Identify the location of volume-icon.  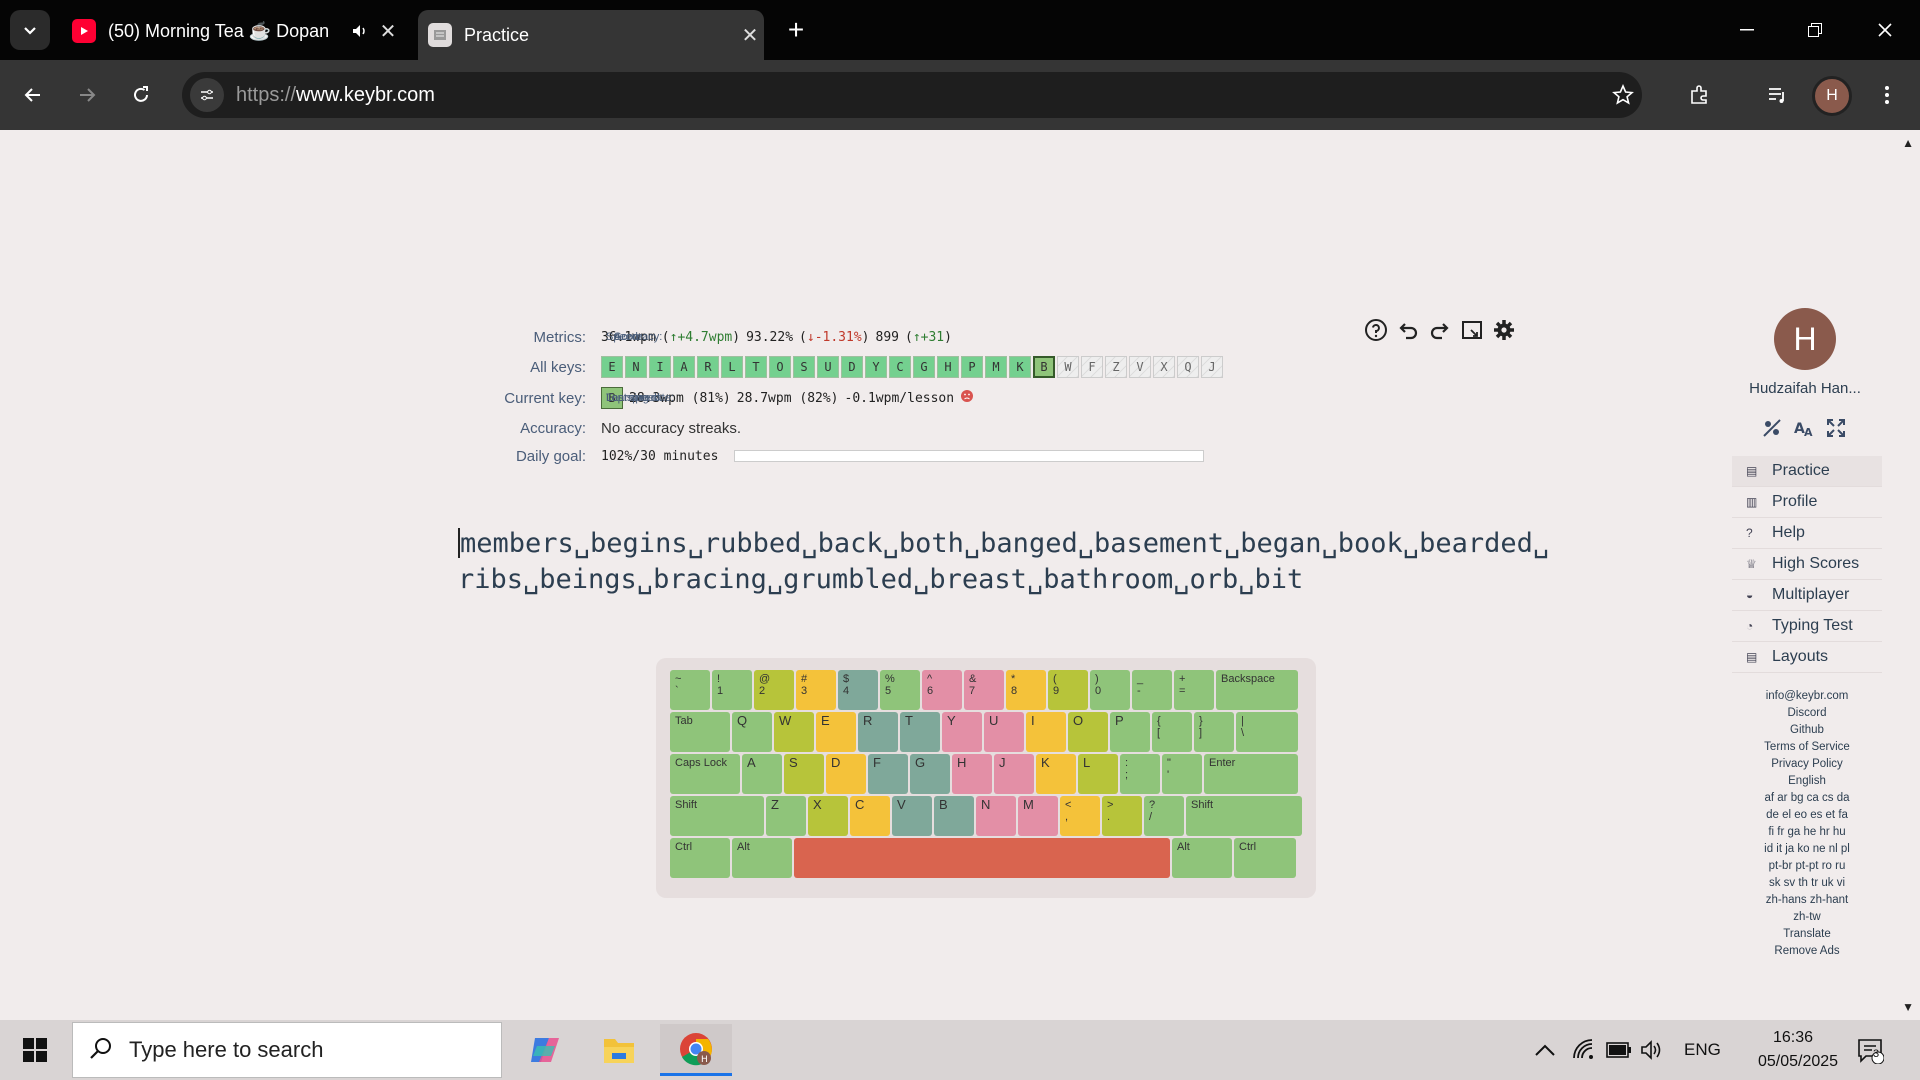
(1652, 1050).